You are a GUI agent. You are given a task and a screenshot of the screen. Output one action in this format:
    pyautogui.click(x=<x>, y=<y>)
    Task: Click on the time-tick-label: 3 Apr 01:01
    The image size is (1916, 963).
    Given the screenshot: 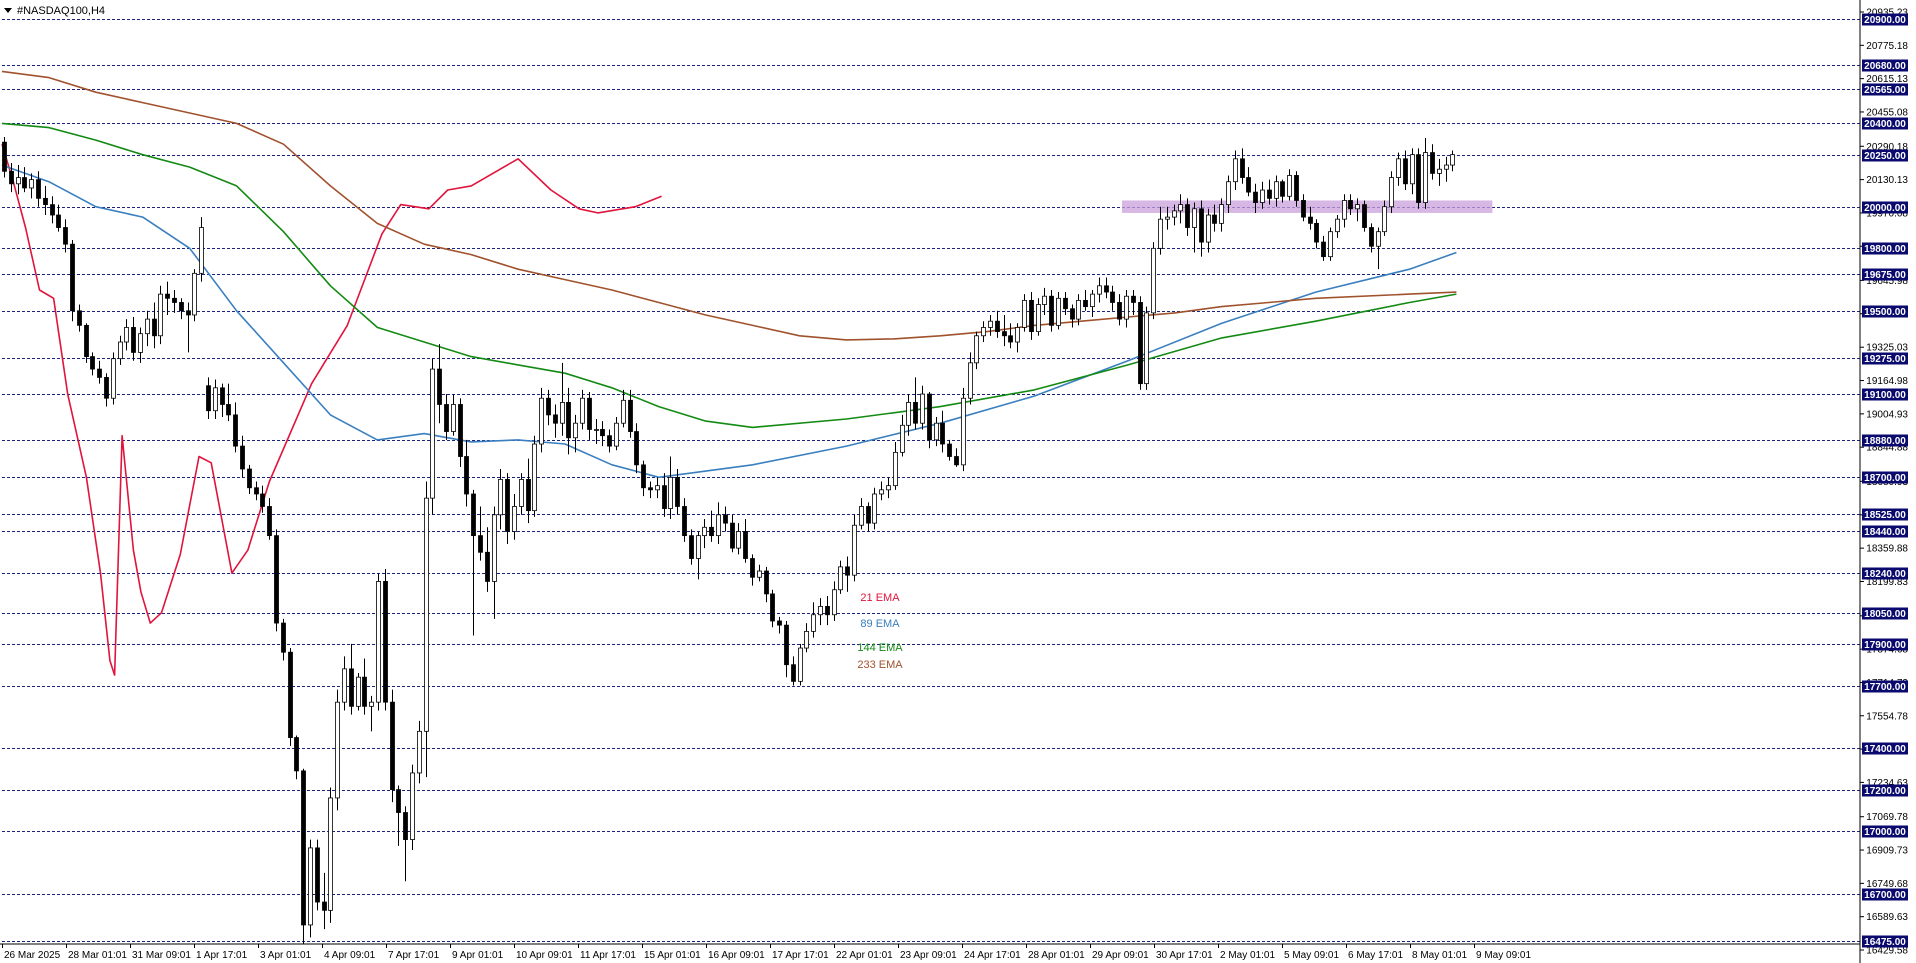 What is the action you would take?
    pyautogui.click(x=286, y=955)
    